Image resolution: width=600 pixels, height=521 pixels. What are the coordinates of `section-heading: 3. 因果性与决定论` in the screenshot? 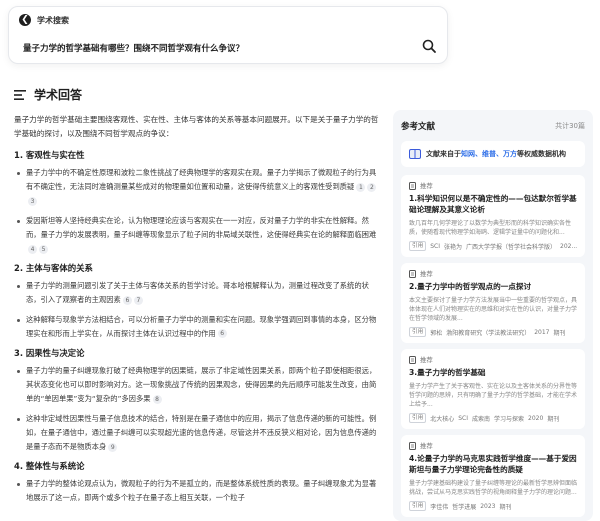 It's located at (49, 353).